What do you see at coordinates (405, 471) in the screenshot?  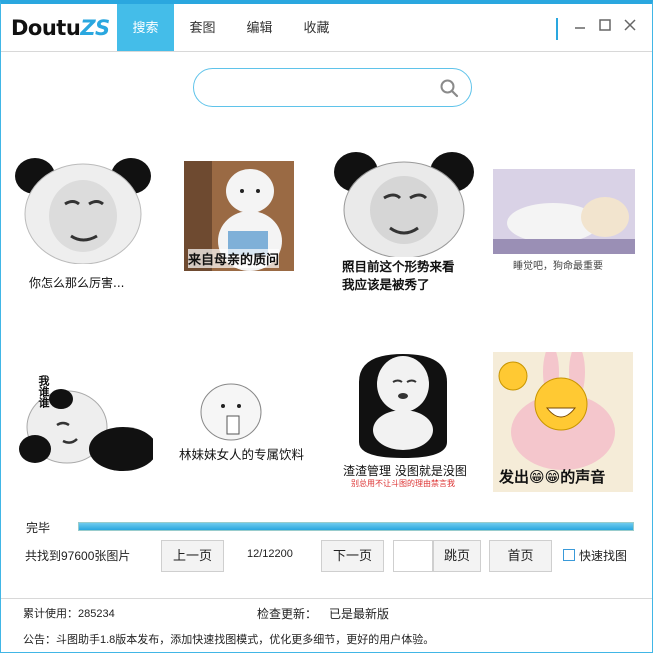 I see `meme-caption: 渣渣管理 没图就是没图` at bounding box center [405, 471].